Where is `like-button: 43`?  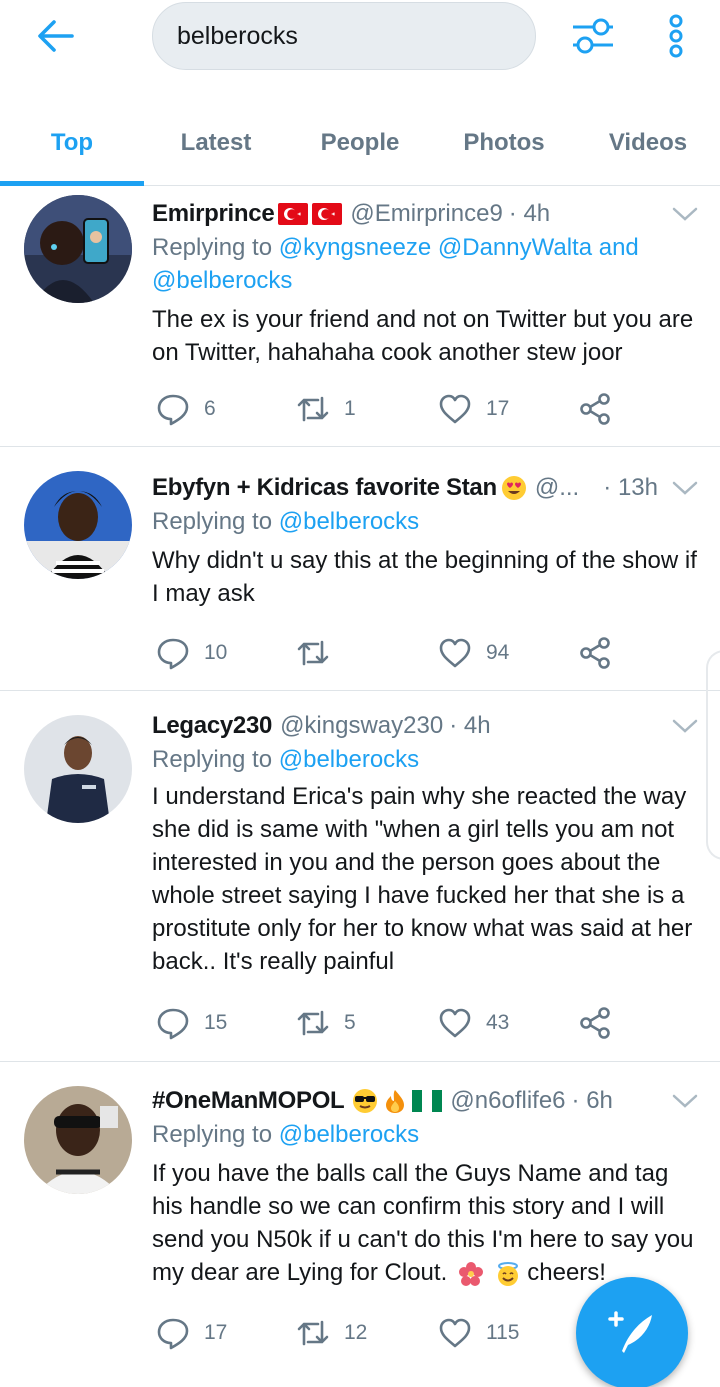 like-button: 43 is located at coordinates (473, 1023).